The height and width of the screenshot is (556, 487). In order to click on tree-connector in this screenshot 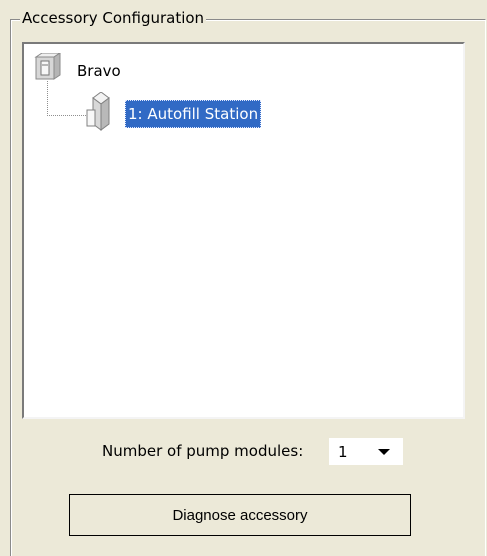, I will do `click(66, 98)`.